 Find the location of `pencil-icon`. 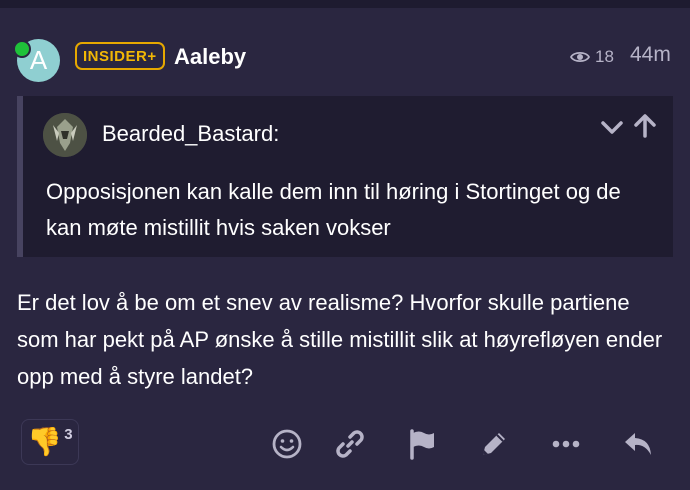

pencil-icon is located at coordinates (494, 444).